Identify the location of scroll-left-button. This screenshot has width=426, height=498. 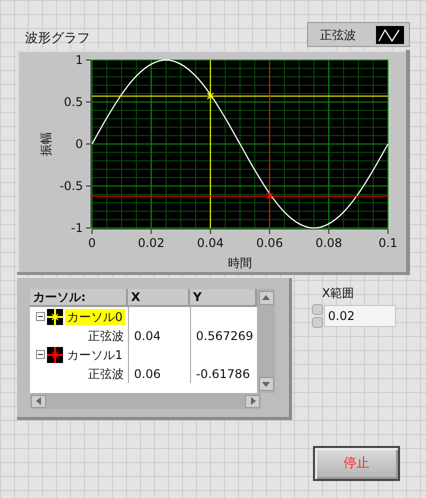
(38, 401).